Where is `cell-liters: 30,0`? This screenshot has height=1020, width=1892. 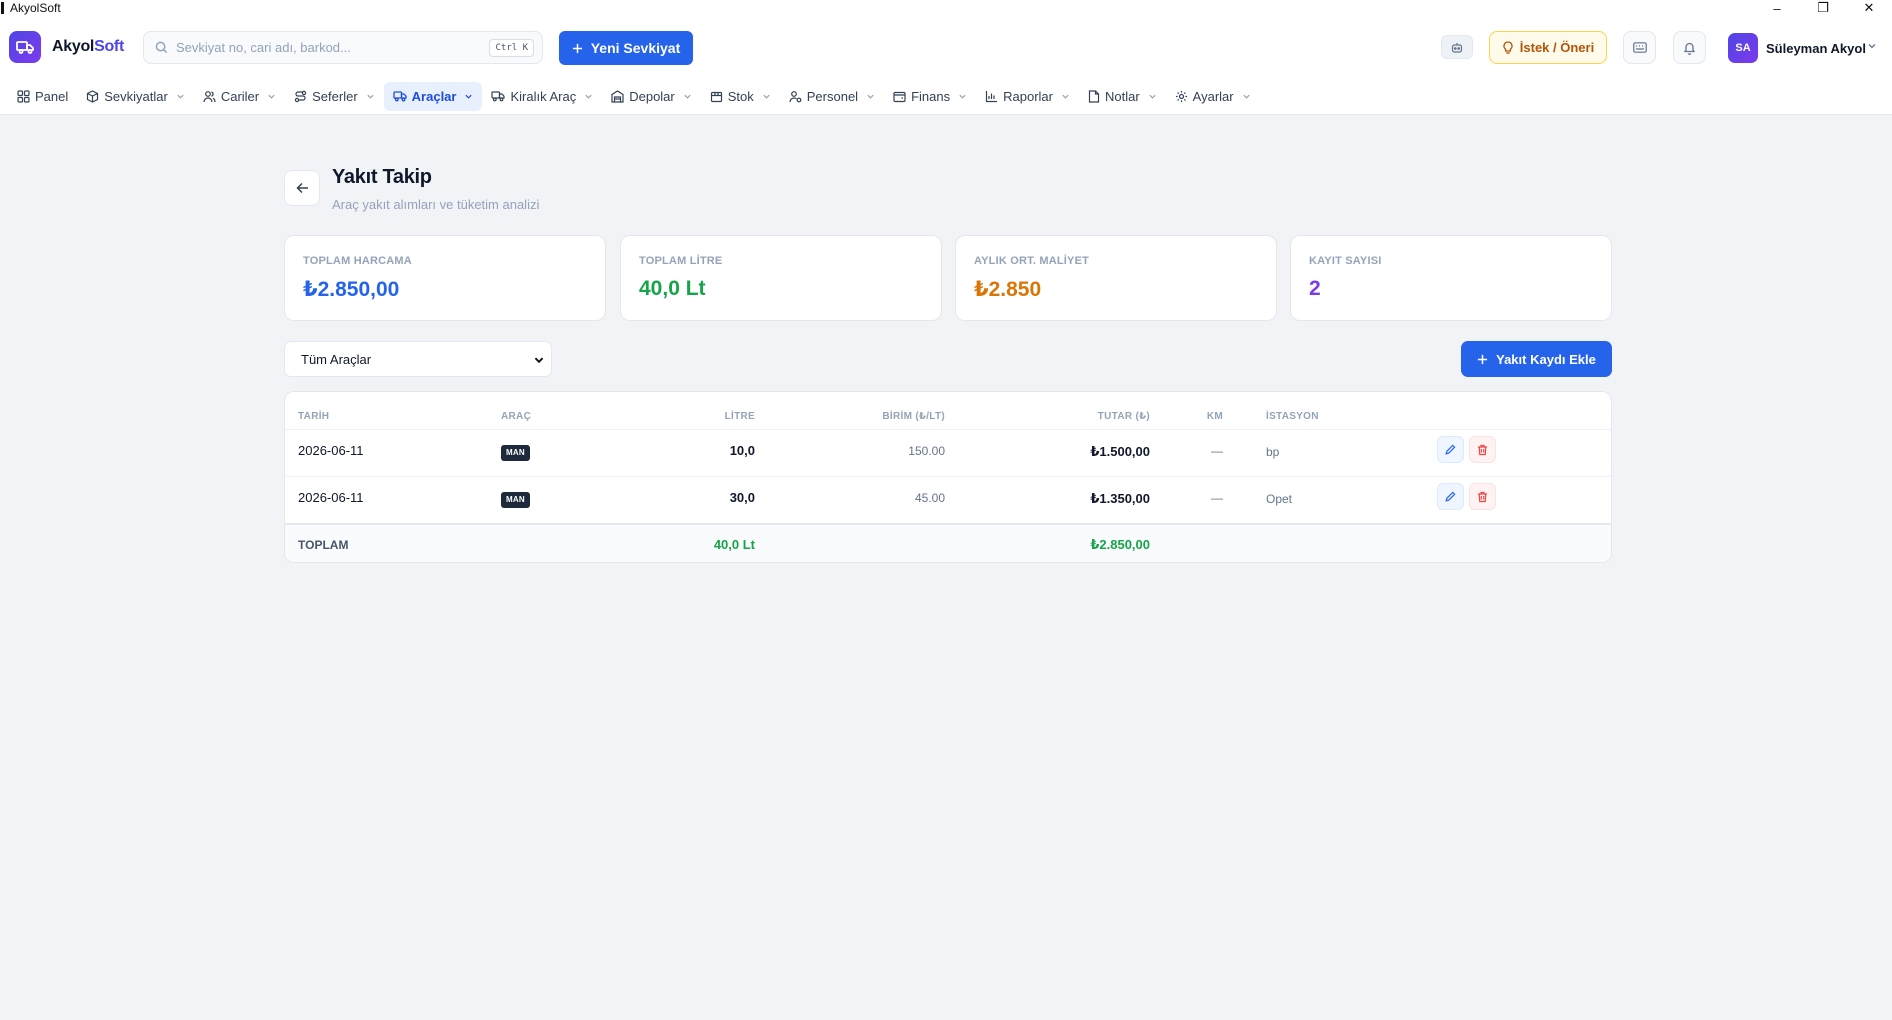 cell-liters: 30,0 is located at coordinates (742, 497).